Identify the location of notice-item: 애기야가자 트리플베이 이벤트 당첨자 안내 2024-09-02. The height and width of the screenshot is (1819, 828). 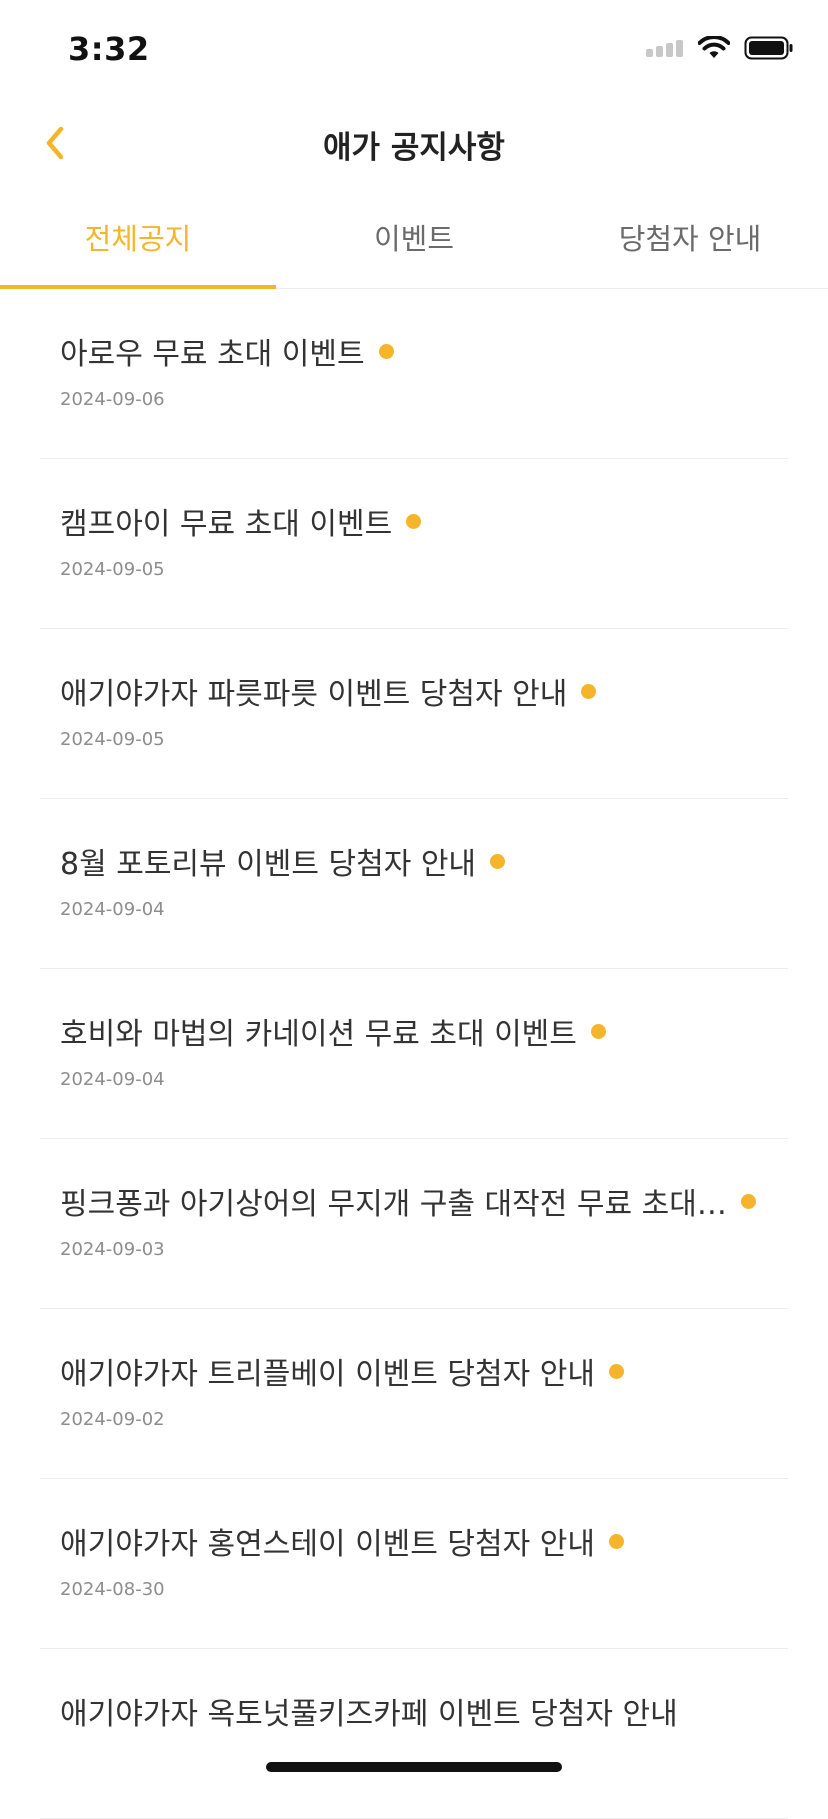
(414, 1394).